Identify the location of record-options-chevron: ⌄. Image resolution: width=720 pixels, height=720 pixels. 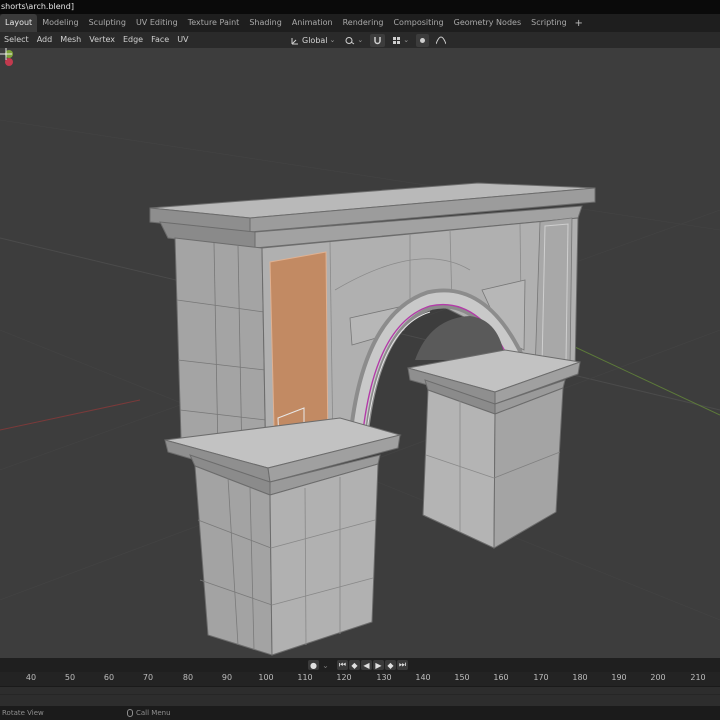
(325, 665).